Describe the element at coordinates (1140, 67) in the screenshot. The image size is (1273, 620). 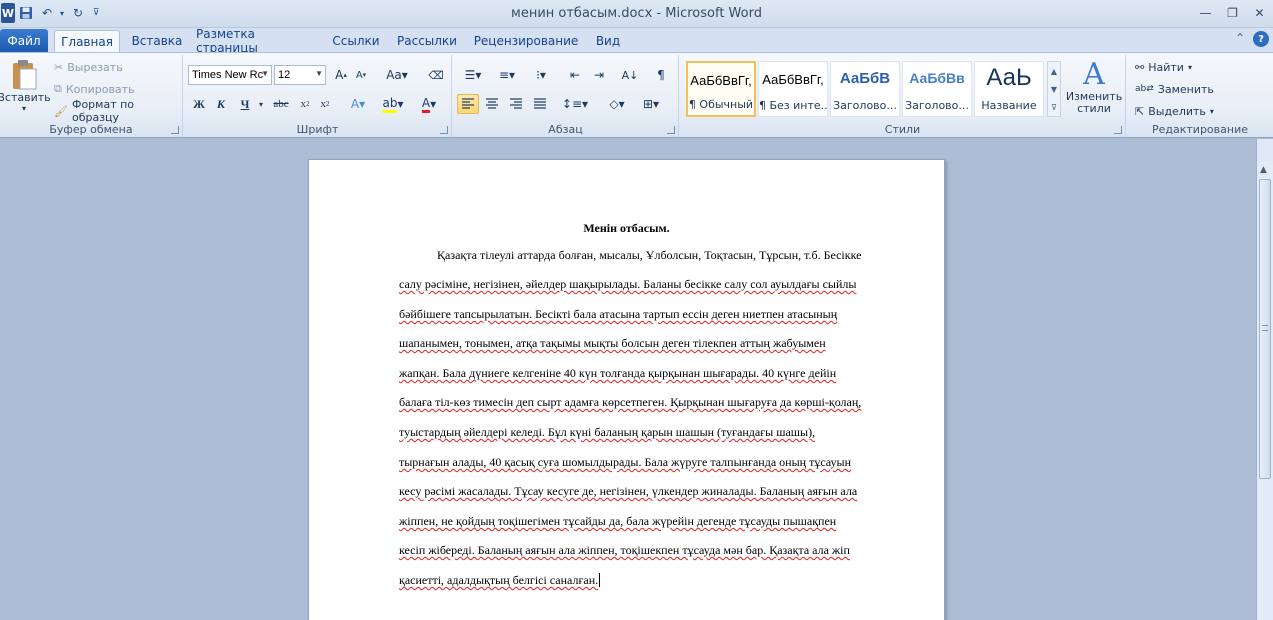
I see `binoculars-icon: ⚯` at that location.